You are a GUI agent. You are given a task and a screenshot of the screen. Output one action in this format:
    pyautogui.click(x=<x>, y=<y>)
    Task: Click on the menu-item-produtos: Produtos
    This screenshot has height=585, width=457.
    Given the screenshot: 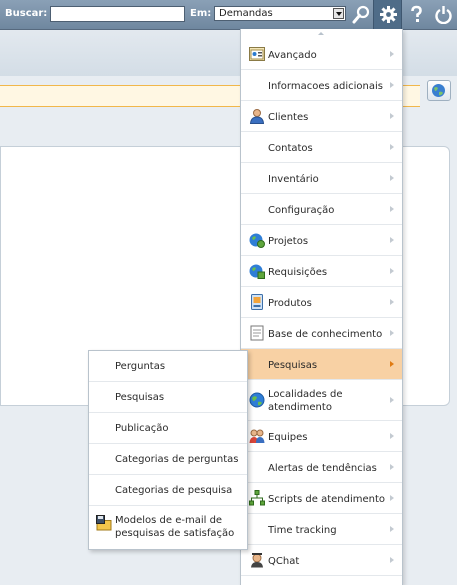 What is the action you would take?
    pyautogui.click(x=321, y=302)
    